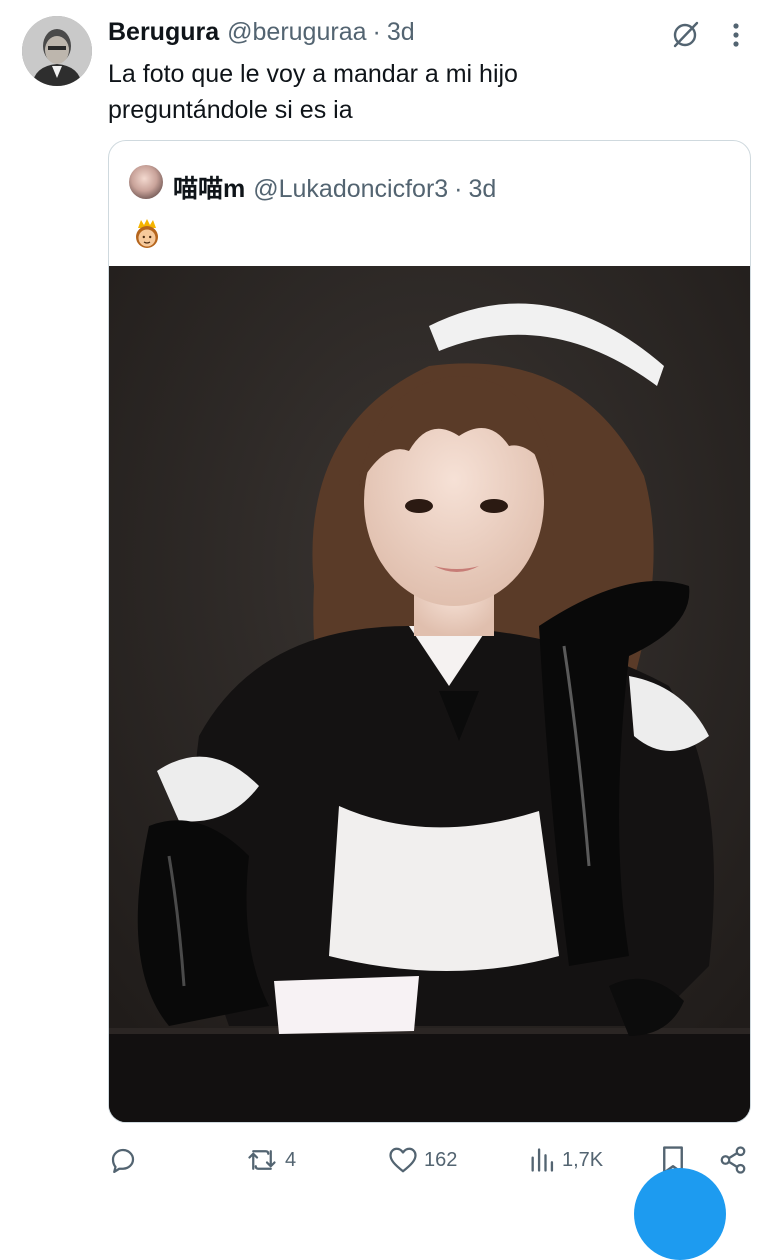 This screenshot has width=770, height=1260. I want to click on share-button, so click(733, 1160).